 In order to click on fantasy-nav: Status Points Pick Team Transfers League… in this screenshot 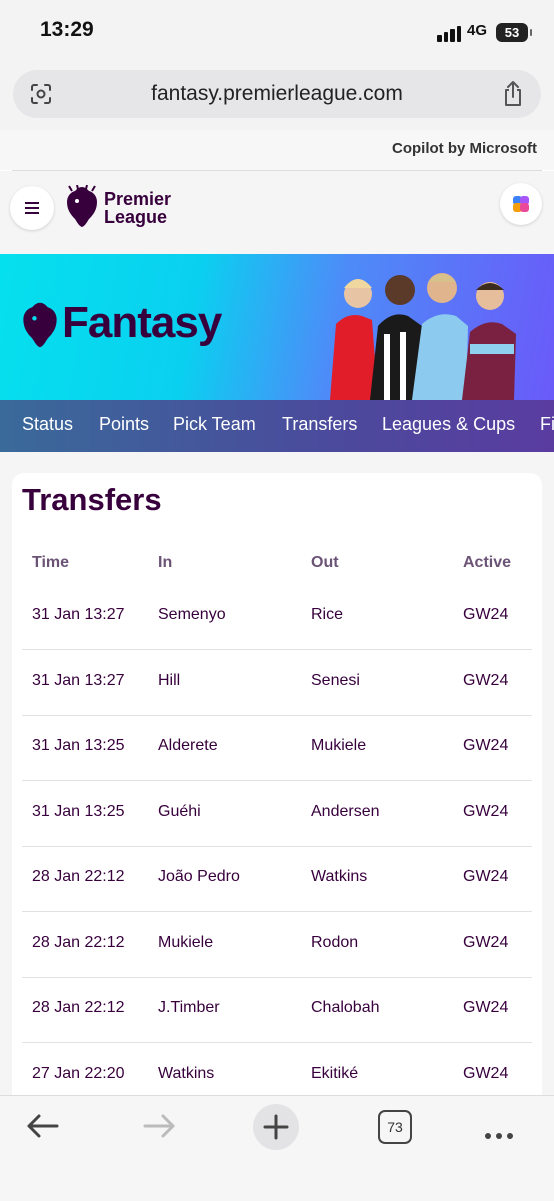, I will do `click(277, 426)`.